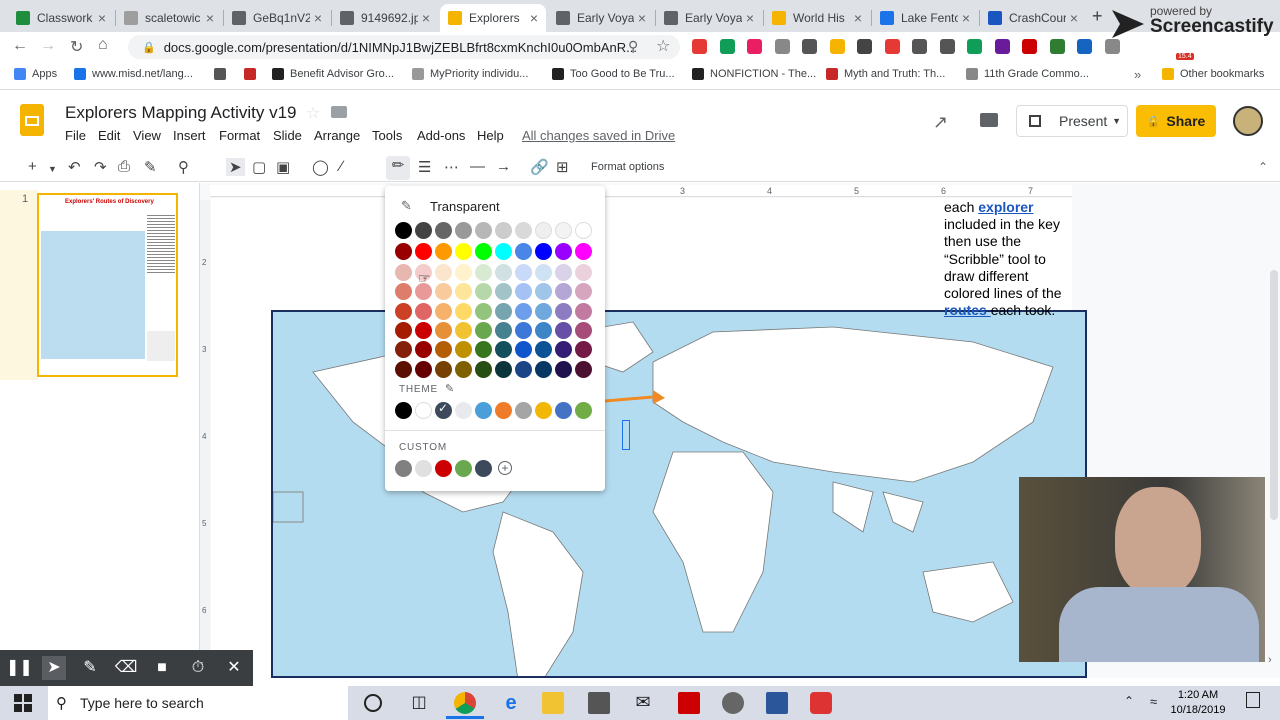 The width and height of the screenshot is (1280, 720). Describe the element at coordinates (493, 18) in the screenshot. I see `browser-tab: Explorers ×` at that location.